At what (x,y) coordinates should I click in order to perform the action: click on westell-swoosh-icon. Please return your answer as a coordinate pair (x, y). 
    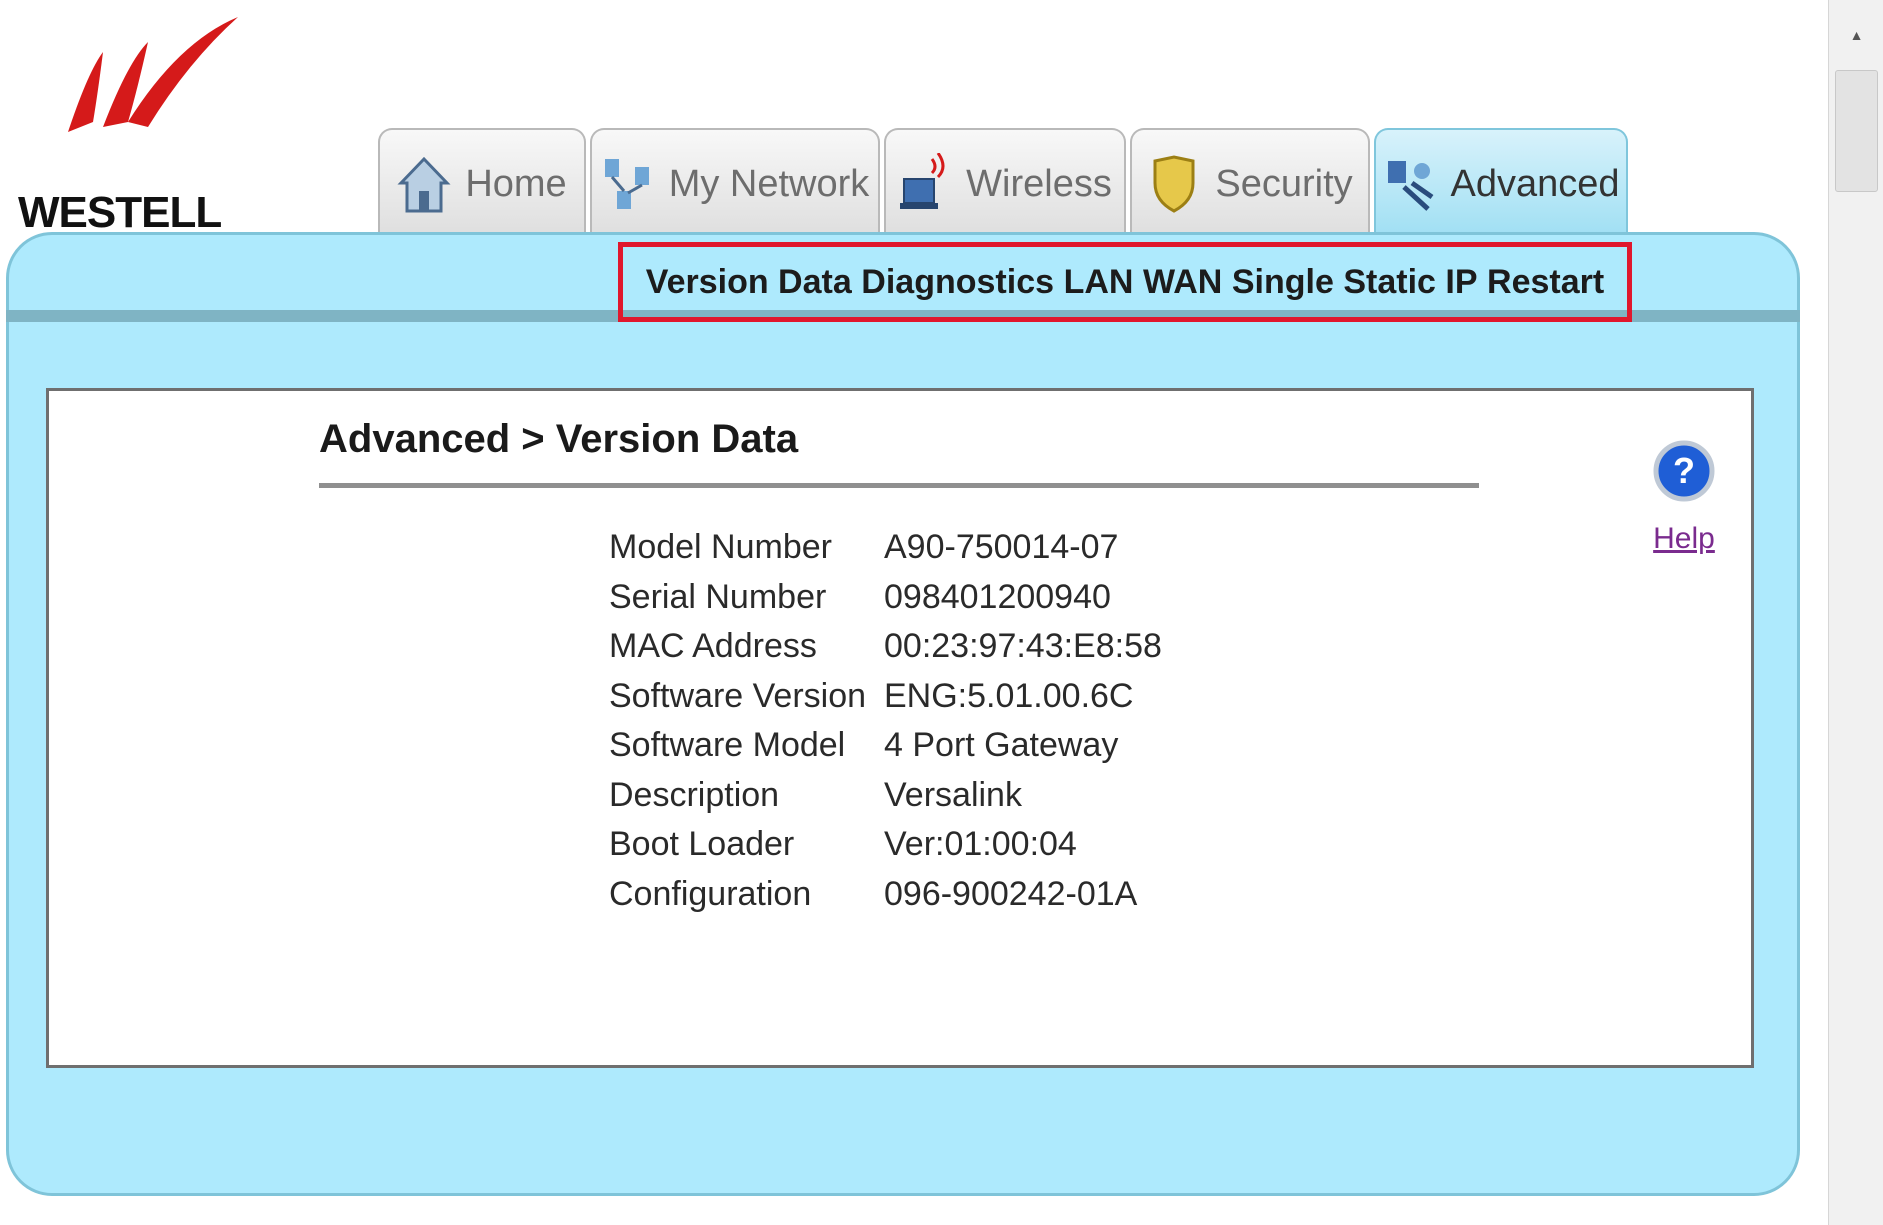
    Looking at the image, I should click on (153, 74).